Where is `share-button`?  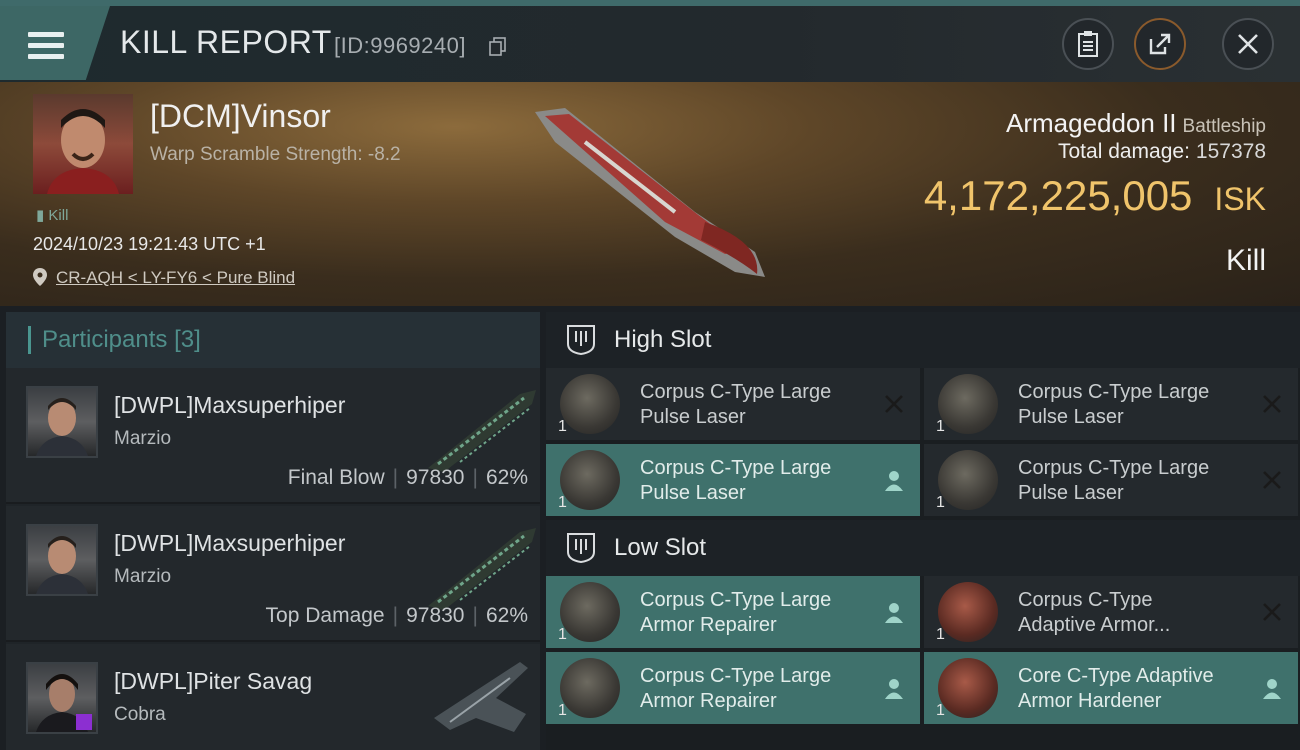 share-button is located at coordinates (1160, 44).